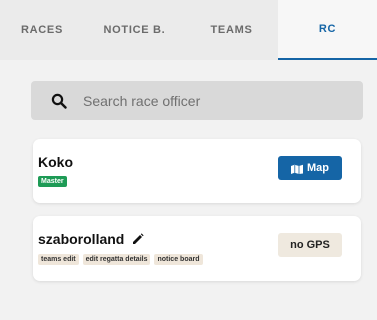  I want to click on officer-badges: Master, so click(54, 181).